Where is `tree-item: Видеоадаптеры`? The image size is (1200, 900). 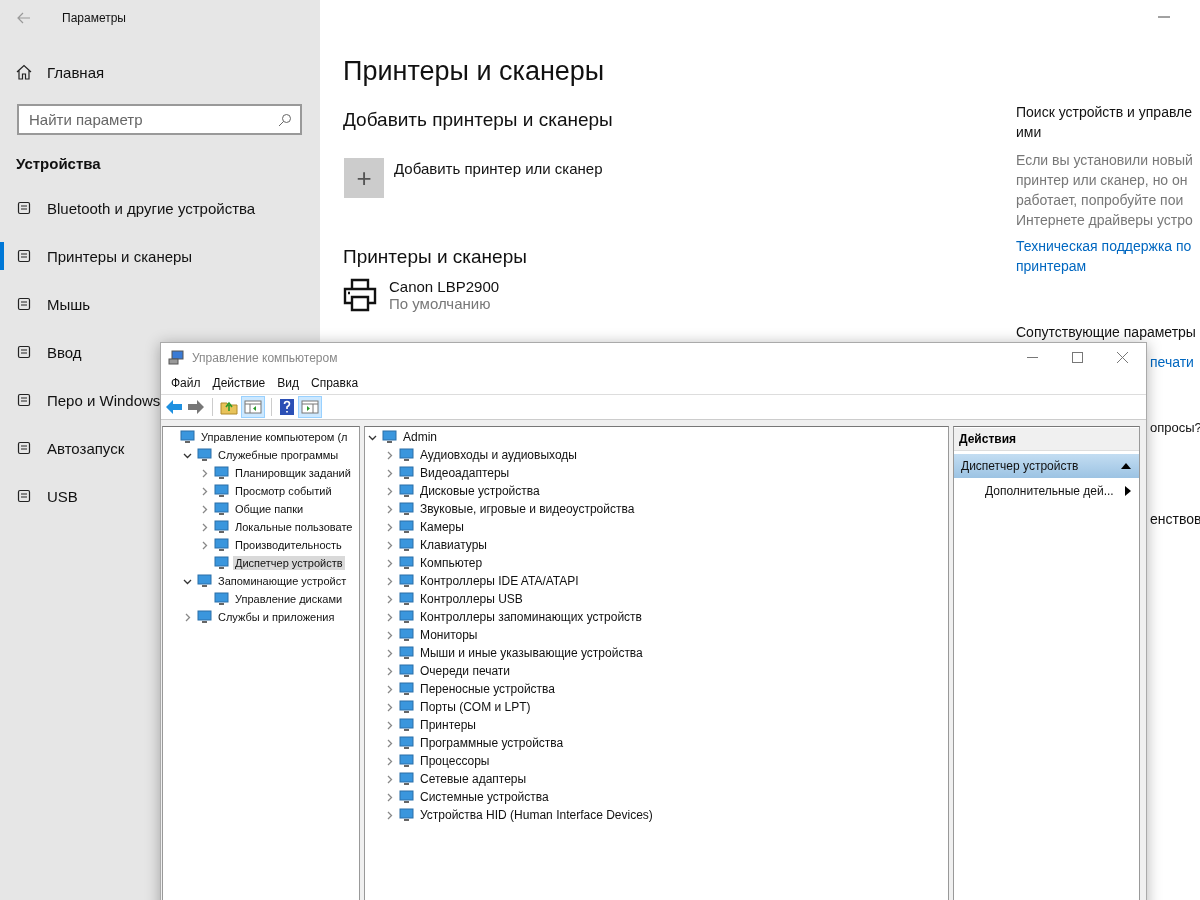
tree-item: Видеоадаптеры is located at coordinates (465, 473).